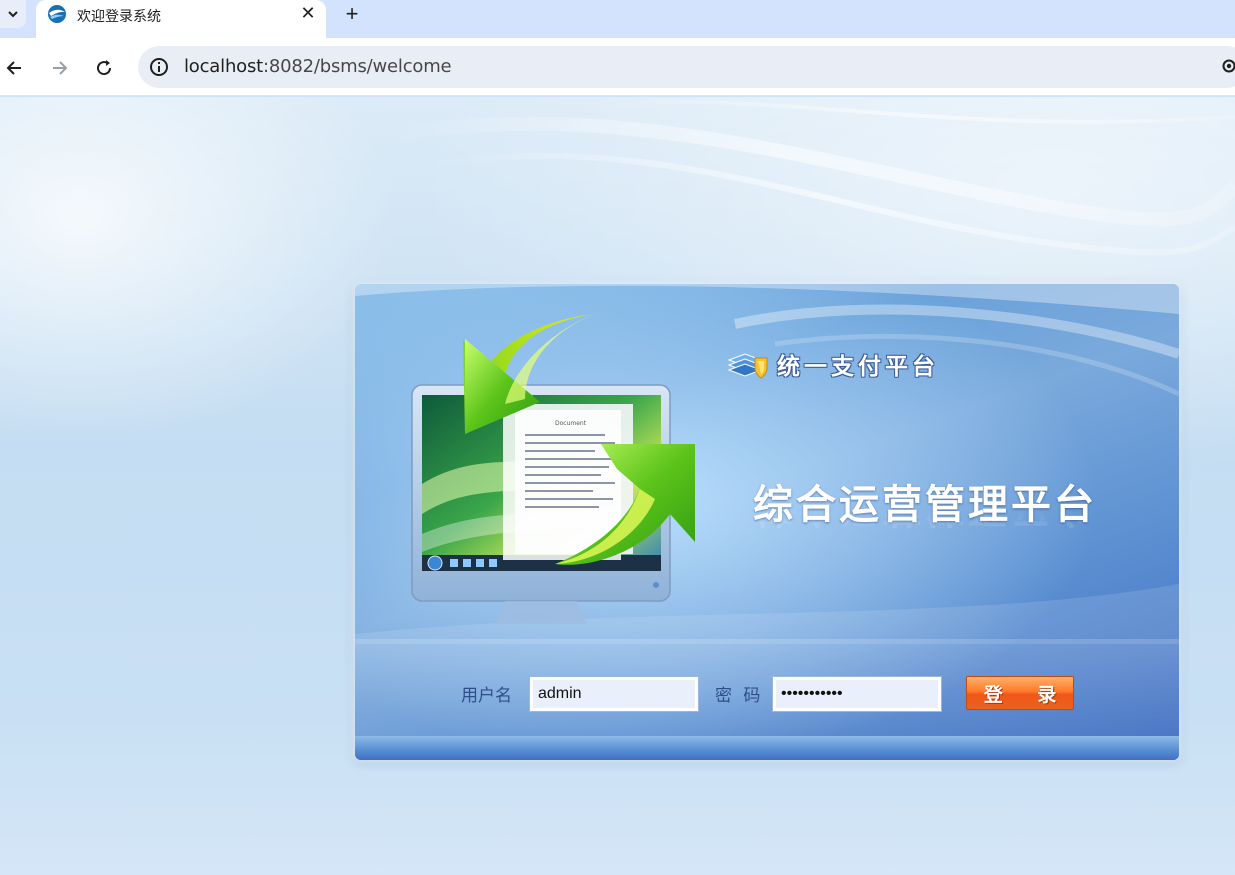  Describe the element at coordinates (767, 748) in the screenshot. I see `panel-bottom-bar` at that location.